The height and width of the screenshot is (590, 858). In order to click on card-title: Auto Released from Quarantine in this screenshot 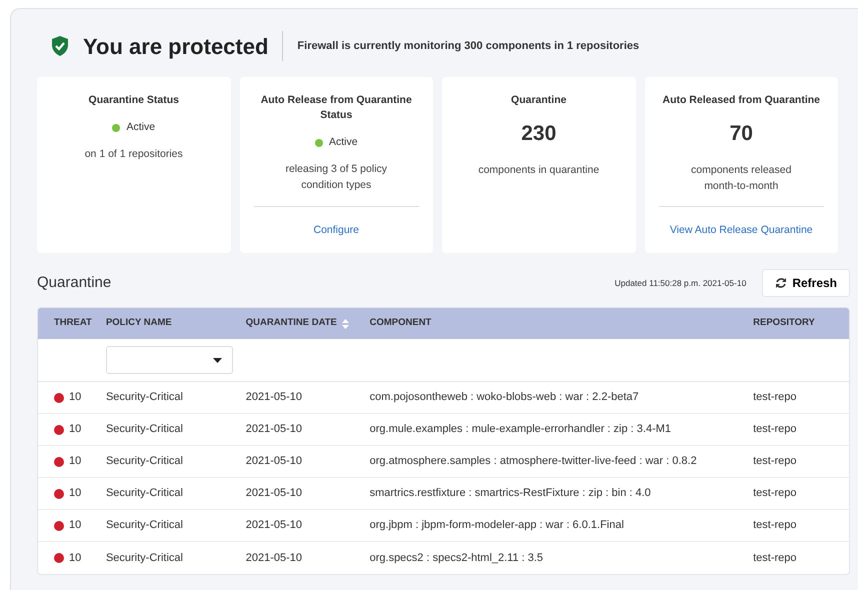, I will do `click(741, 100)`.